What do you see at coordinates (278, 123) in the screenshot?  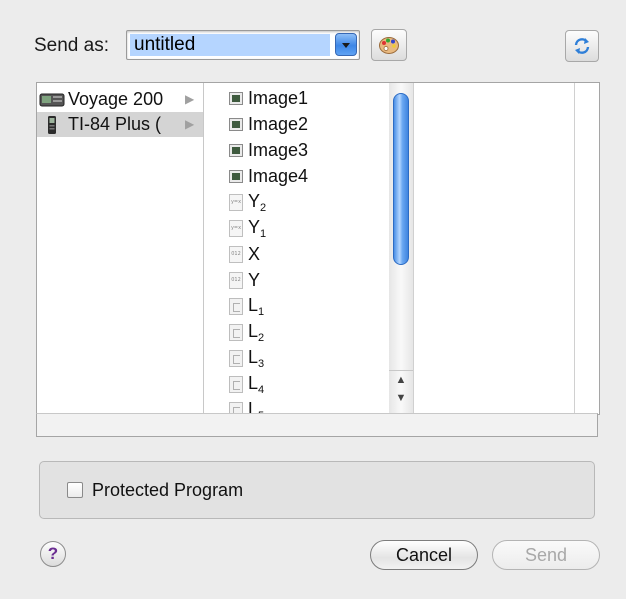 I see `variable-label: Image2` at bounding box center [278, 123].